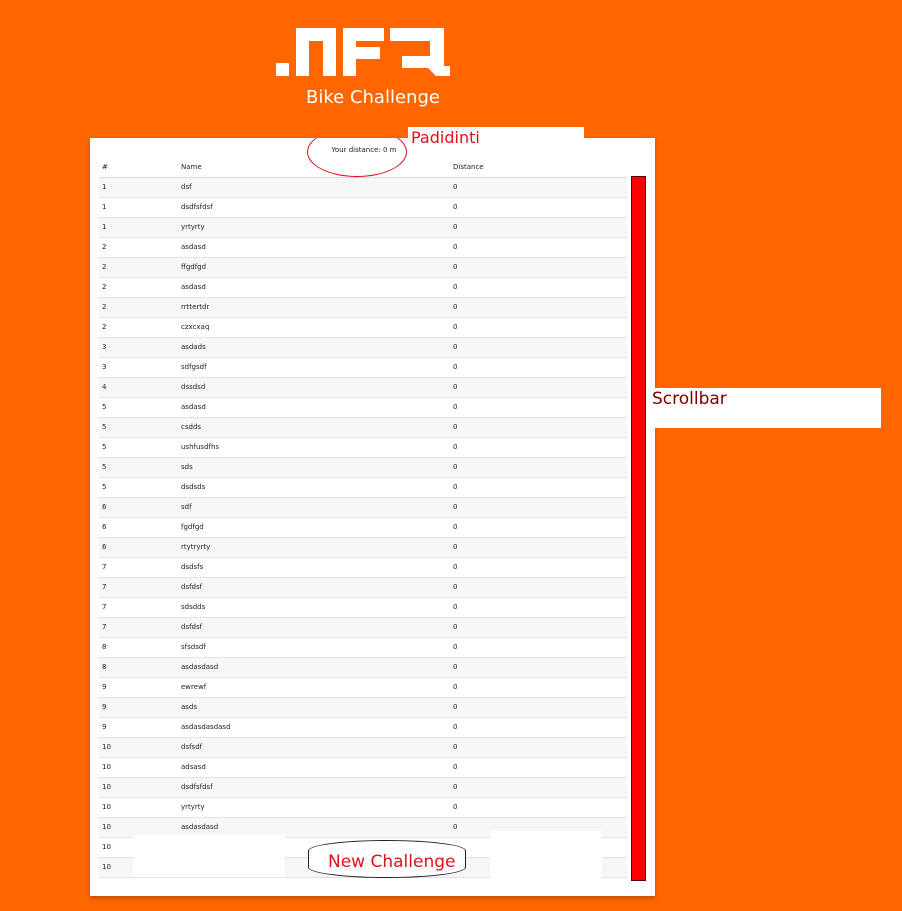 Image resolution: width=902 pixels, height=911 pixels. What do you see at coordinates (363, 228) in the screenshot?
I see `table-row: 1 yrtyrty 0` at bounding box center [363, 228].